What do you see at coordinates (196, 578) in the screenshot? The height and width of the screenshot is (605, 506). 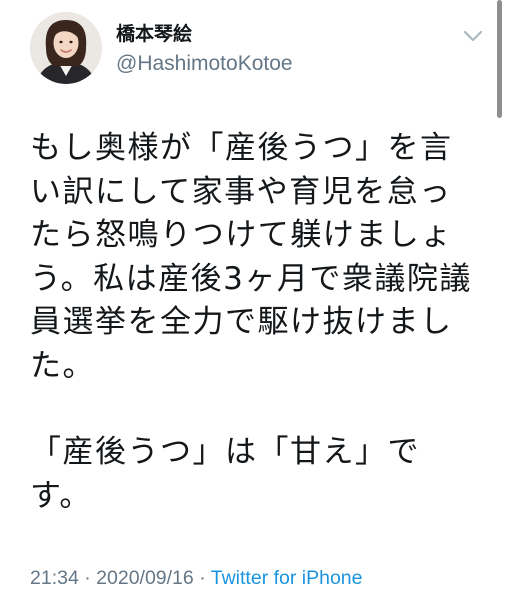 I see `tweet-metadata: 21:34 · 2020/09/16 · Twitter for iPhone` at bounding box center [196, 578].